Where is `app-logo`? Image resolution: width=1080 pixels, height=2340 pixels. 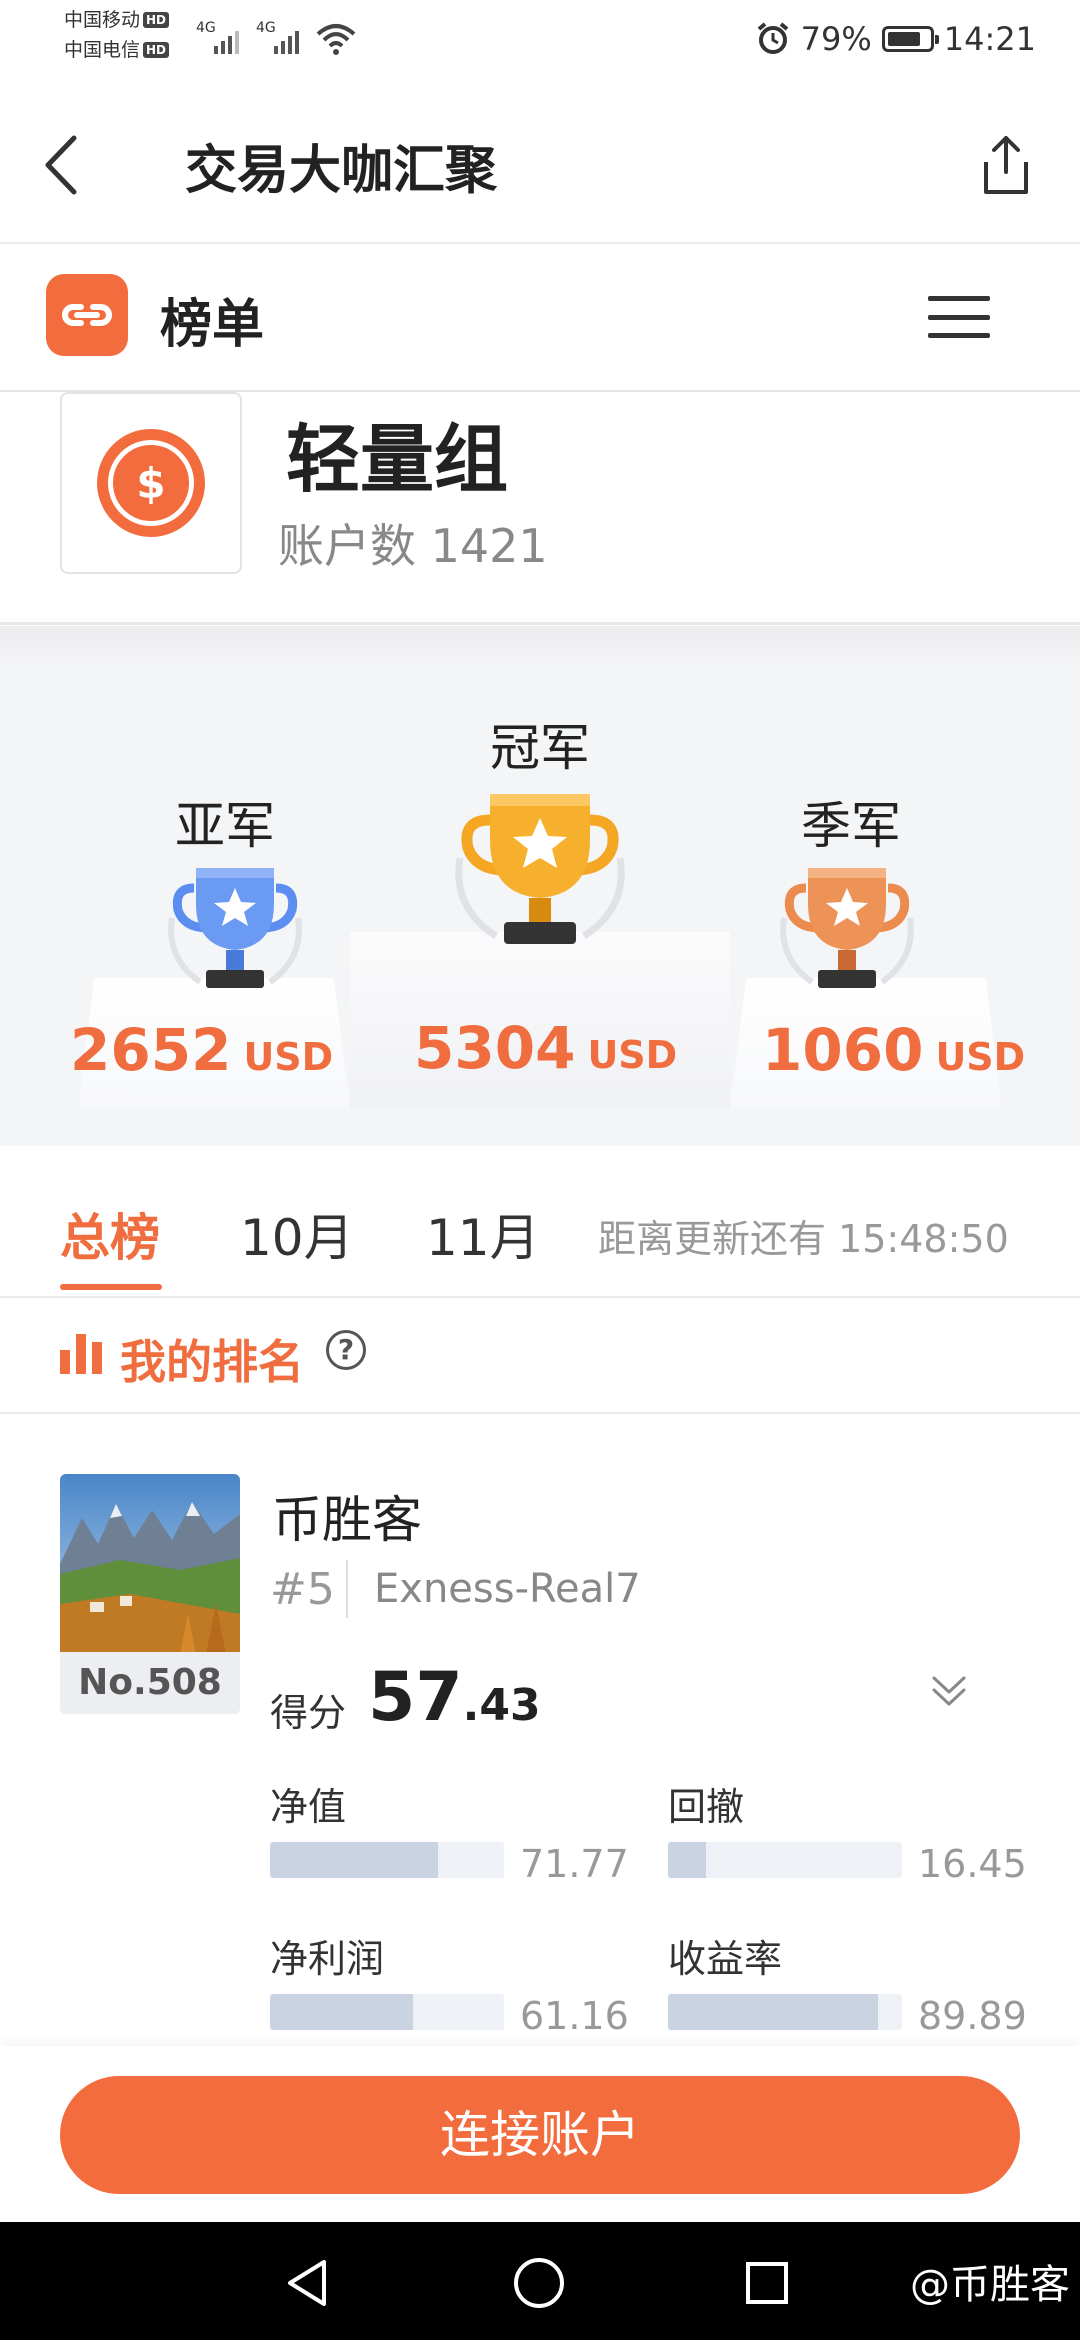
app-logo is located at coordinates (87, 315).